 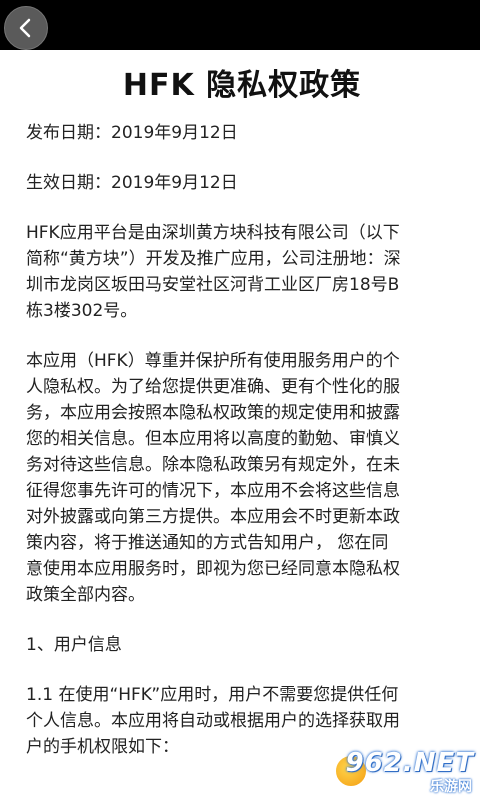 What do you see at coordinates (213, 721) in the screenshot?
I see `paragraph-line: 个人信息。本应用将自动或根据用户的选择获取用` at bounding box center [213, 721].